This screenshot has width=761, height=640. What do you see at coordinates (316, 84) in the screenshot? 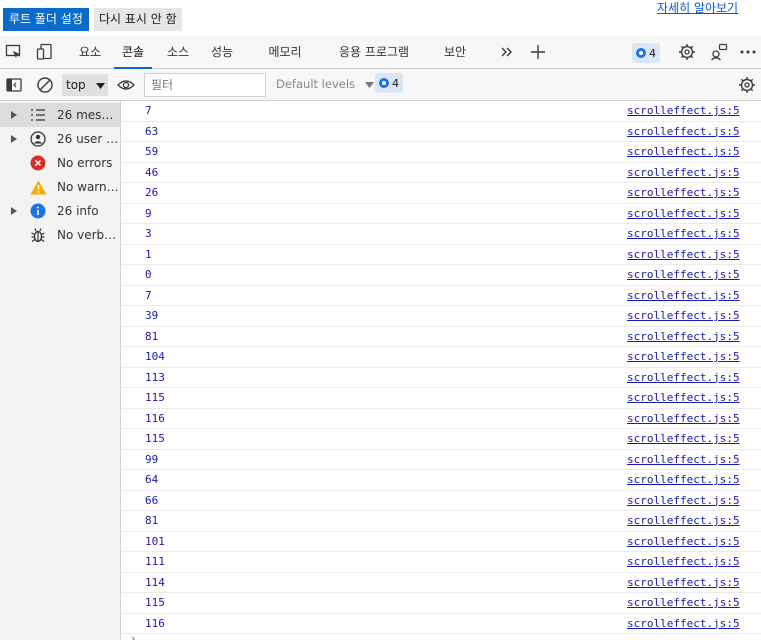
I see `log-levels-label: Default levels` at bounding box center [316, 84].